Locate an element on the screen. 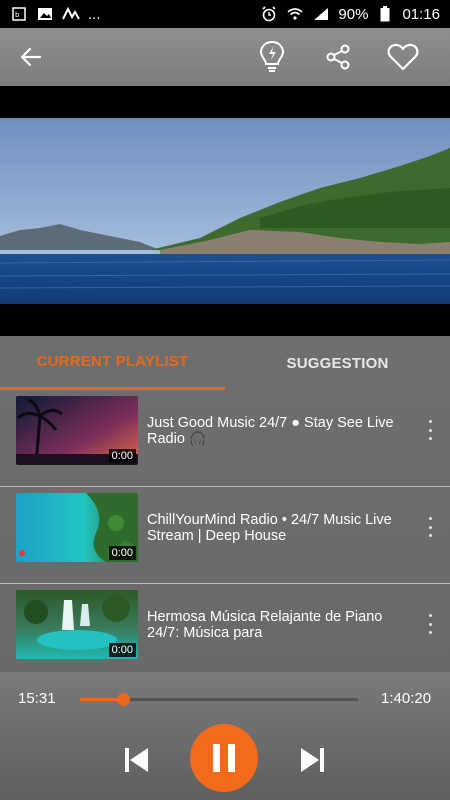 Image resolution: width=450 pixels, height=800 pixels. pause-icon is located at coordinates (224, 758).